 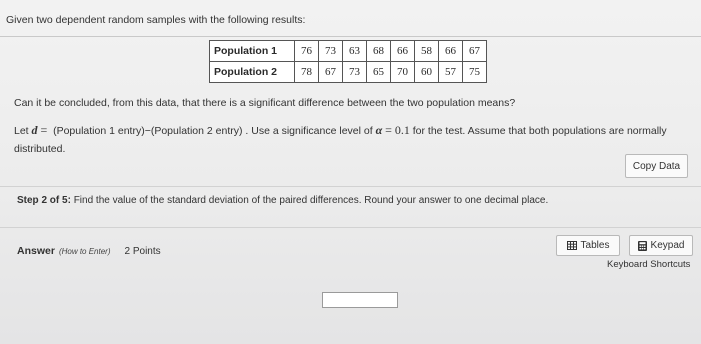 I want to click on how-to-enter-link: (How to Enter), so click(x=85, y=251).